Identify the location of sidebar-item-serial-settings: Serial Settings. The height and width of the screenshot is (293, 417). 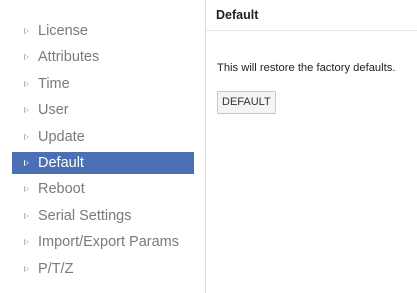
(103, 216).